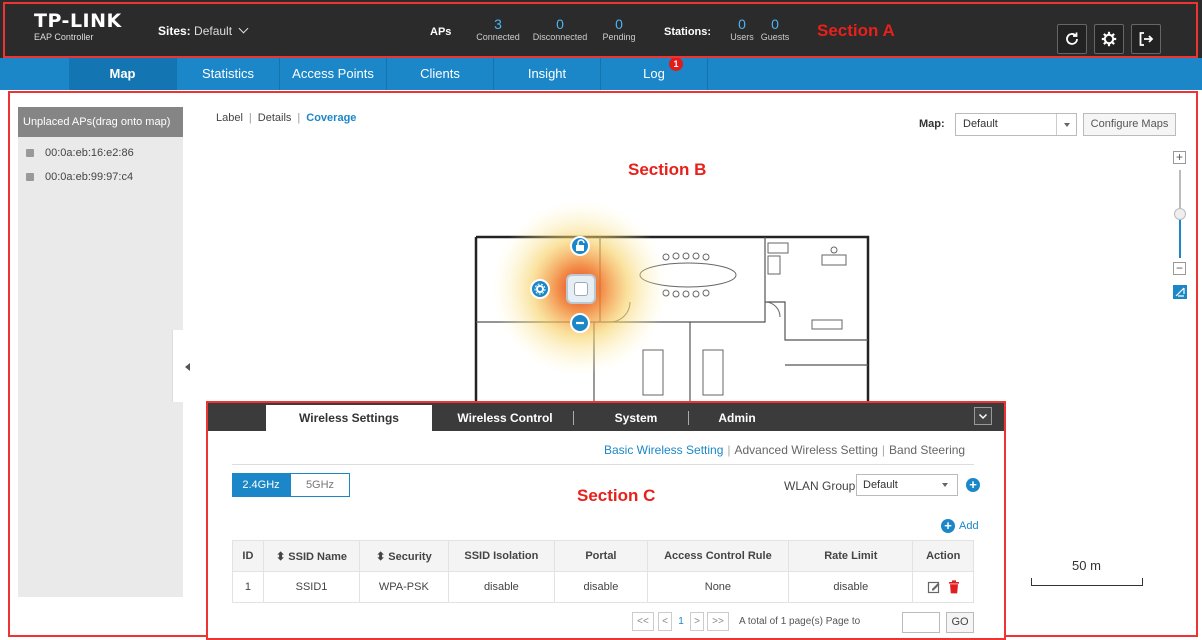 This screenshot has width=1202, height=640. I want to click on view-tab-details: Details, so click(275, 118).